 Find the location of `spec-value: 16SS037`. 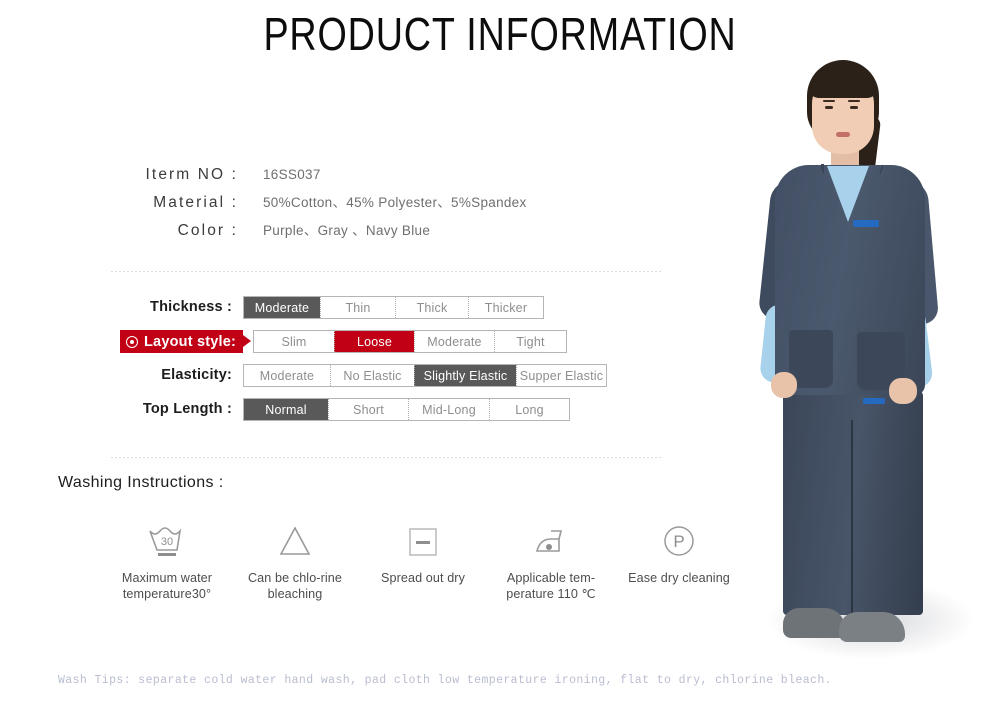

spec-value: 16SS037 is located at coordinates (292, 174).